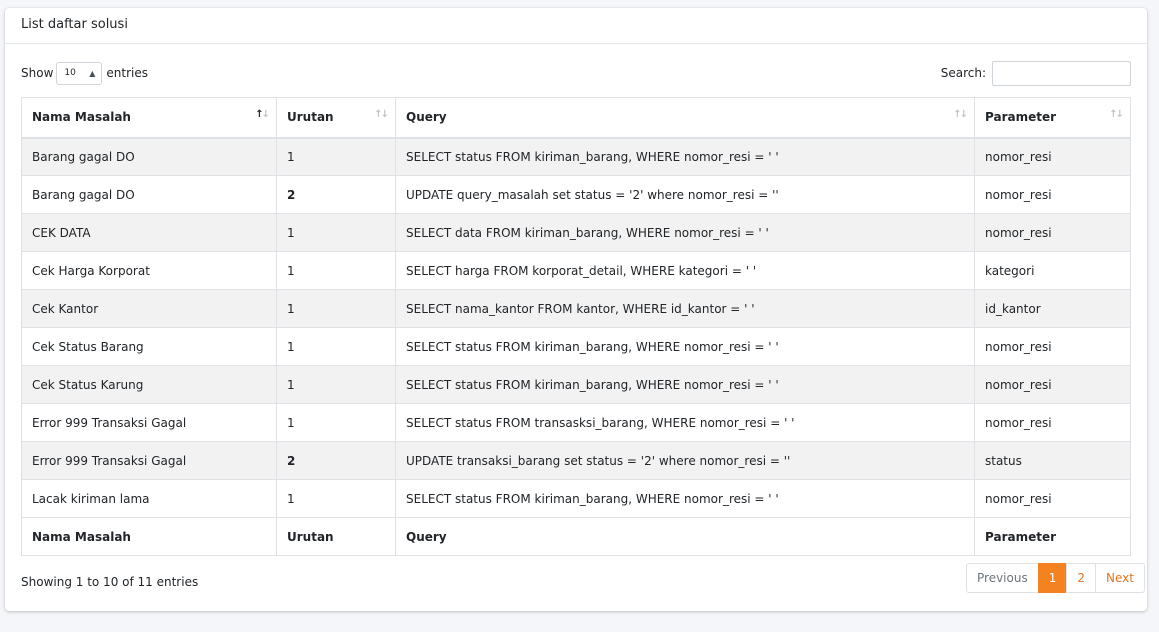  I want to click on footer-query: Query, so click(685, 536).